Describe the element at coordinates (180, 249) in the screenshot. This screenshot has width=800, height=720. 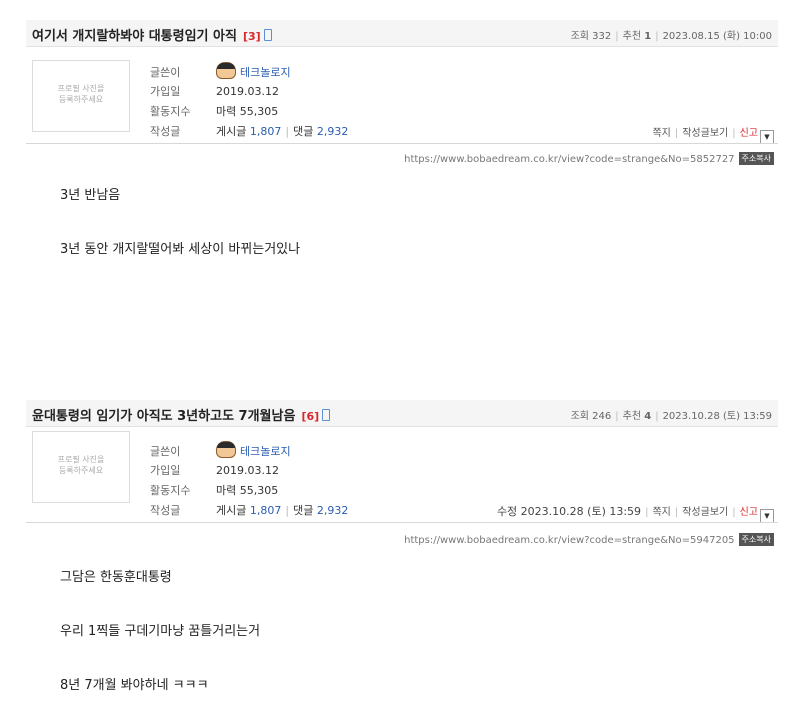
I see `content-line: 3년 동안 개지랄떨어봐 세상이 바뀌는거있나` at that location.